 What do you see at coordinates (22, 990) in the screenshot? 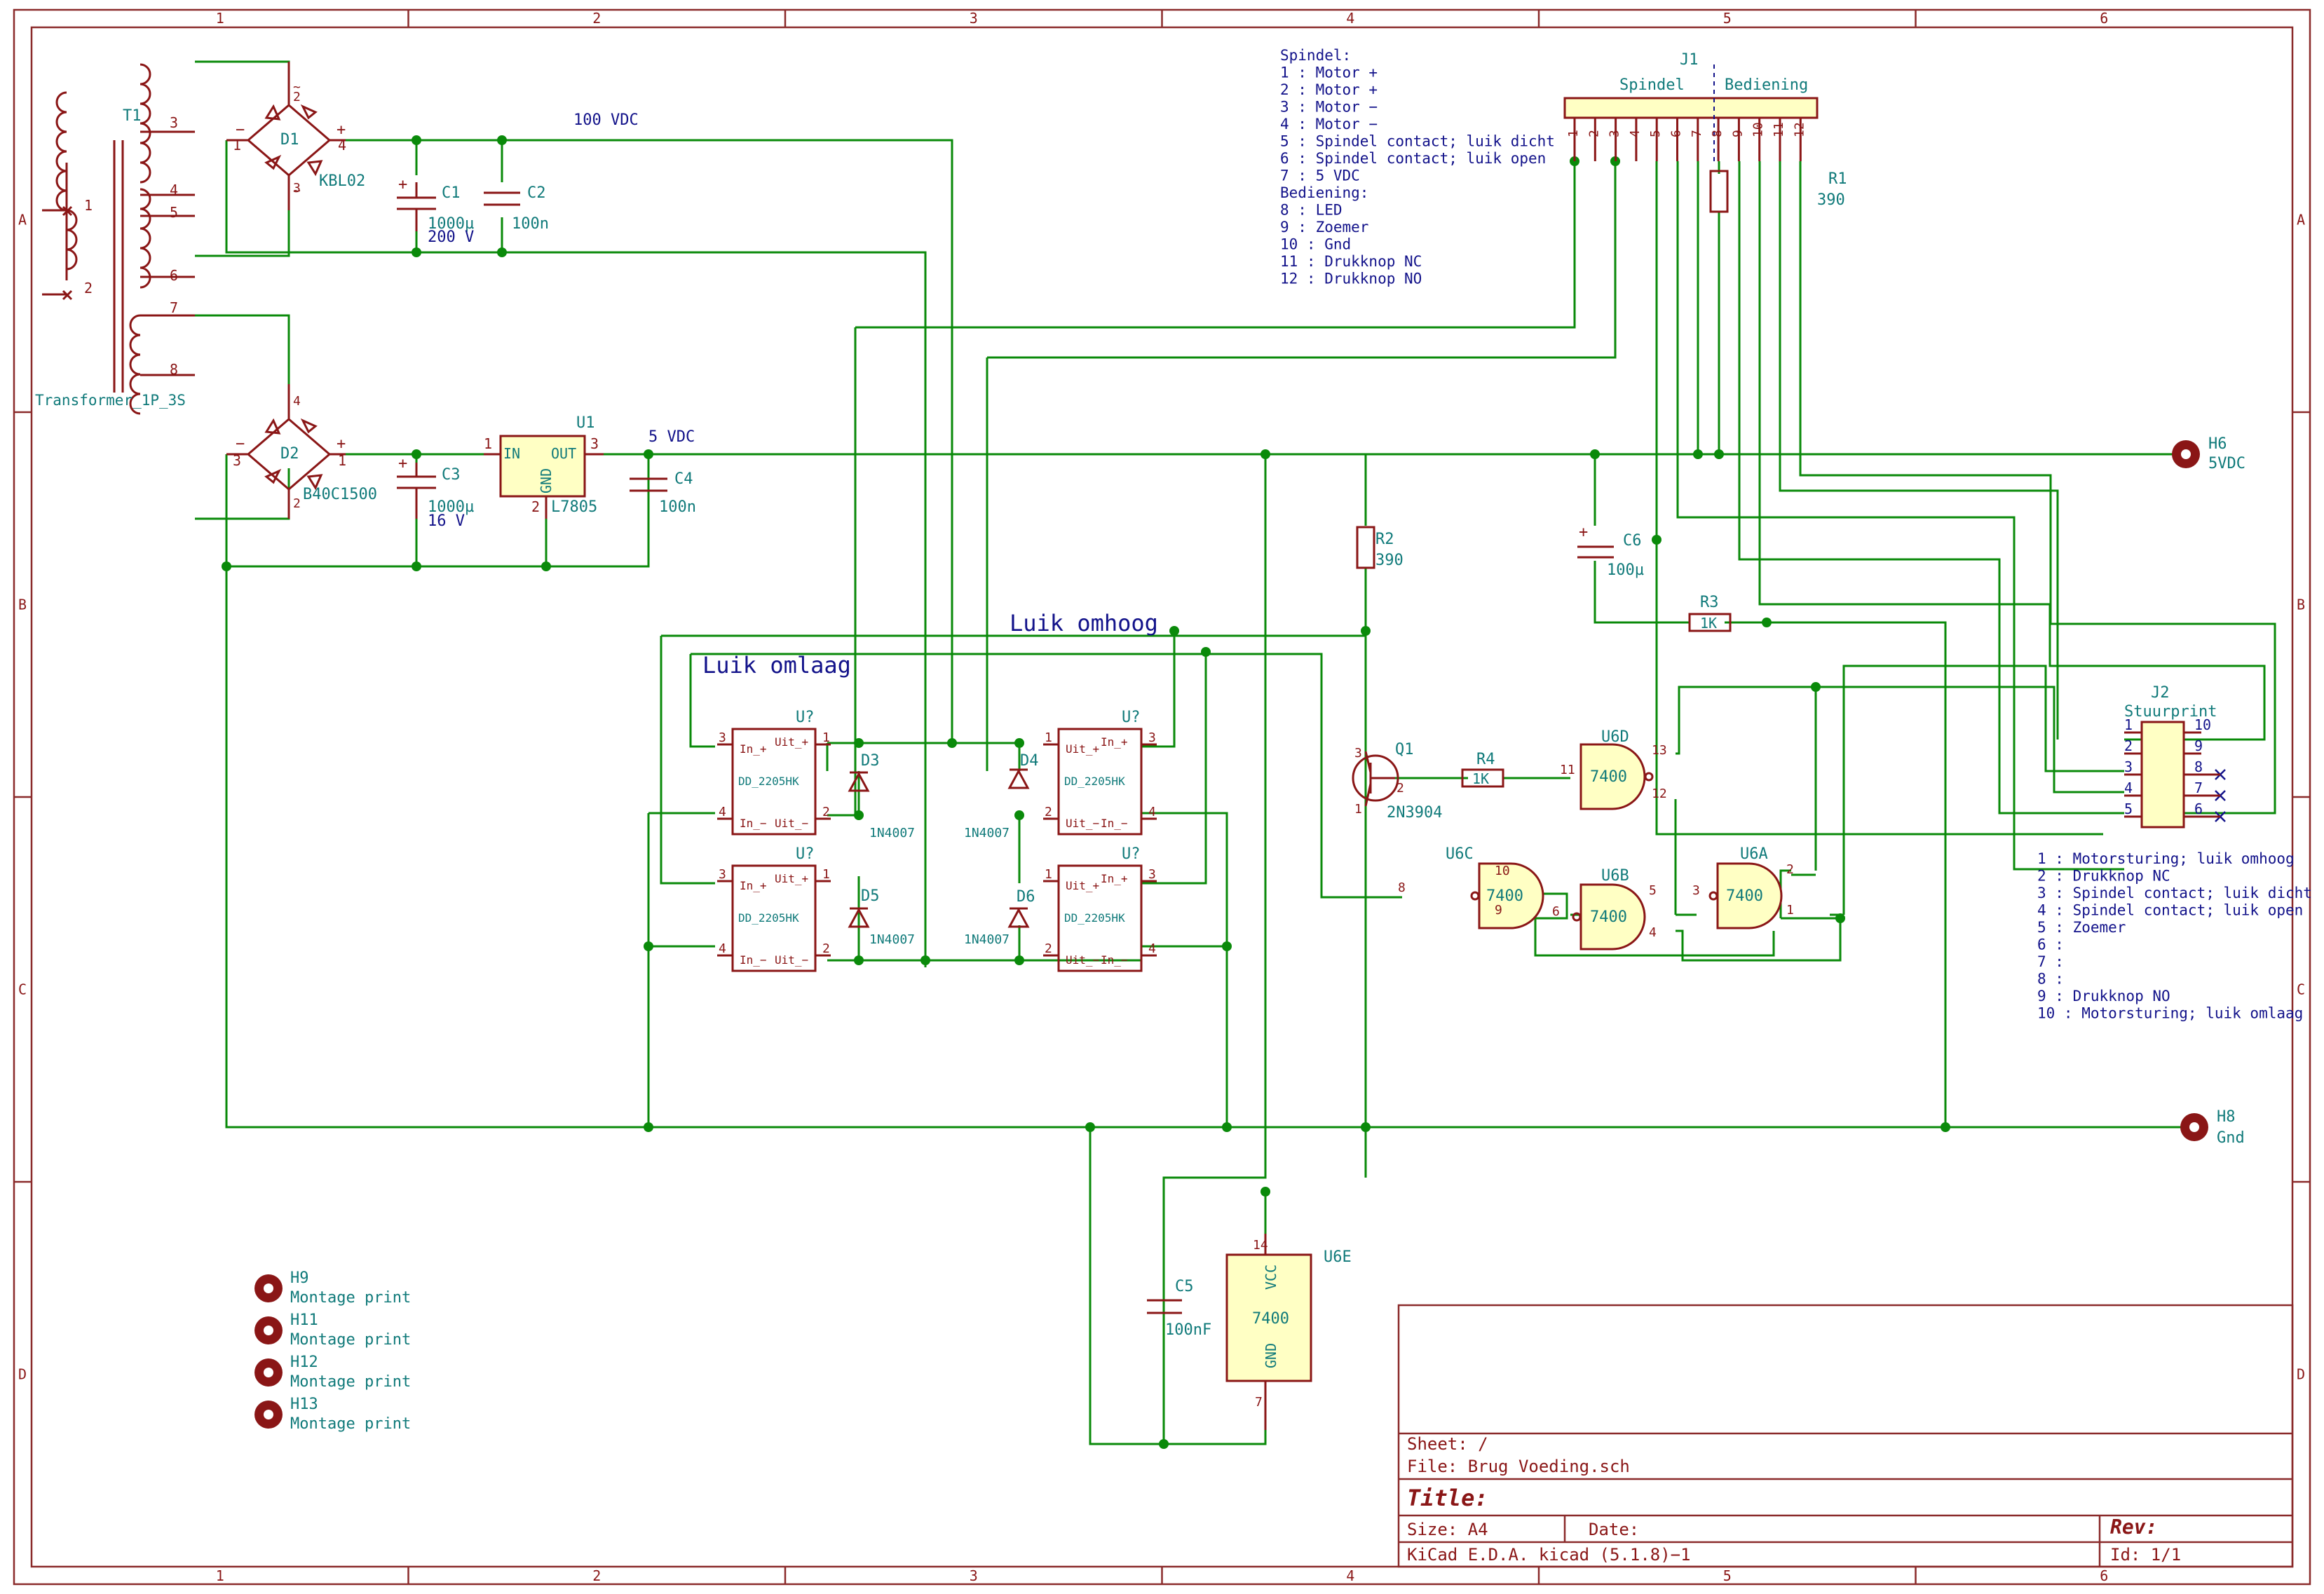
I see `frame-row-label-left: C` at bounding box center [22, 990].